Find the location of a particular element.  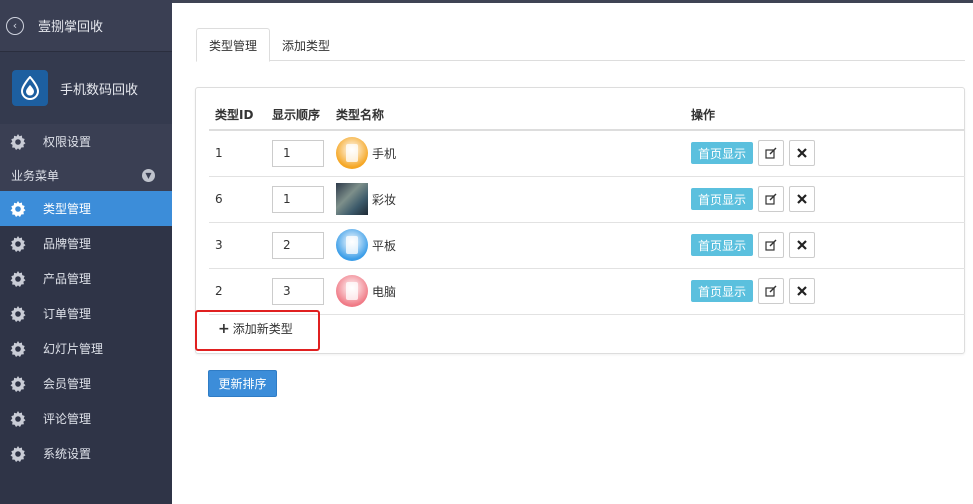

table-row: 3 平板 首页显示 is located at coordinates (587, 245).